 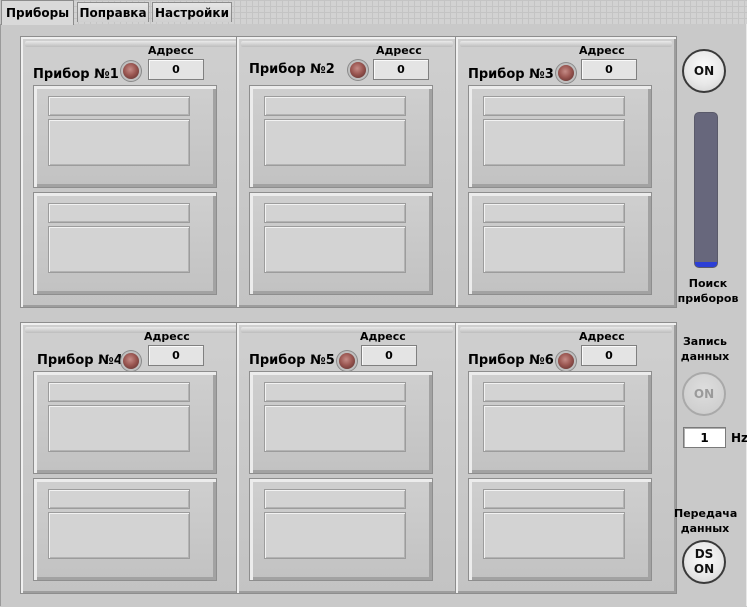 I want to click on search-devices-label: Поиск приборов, so click(x=708, y=291).